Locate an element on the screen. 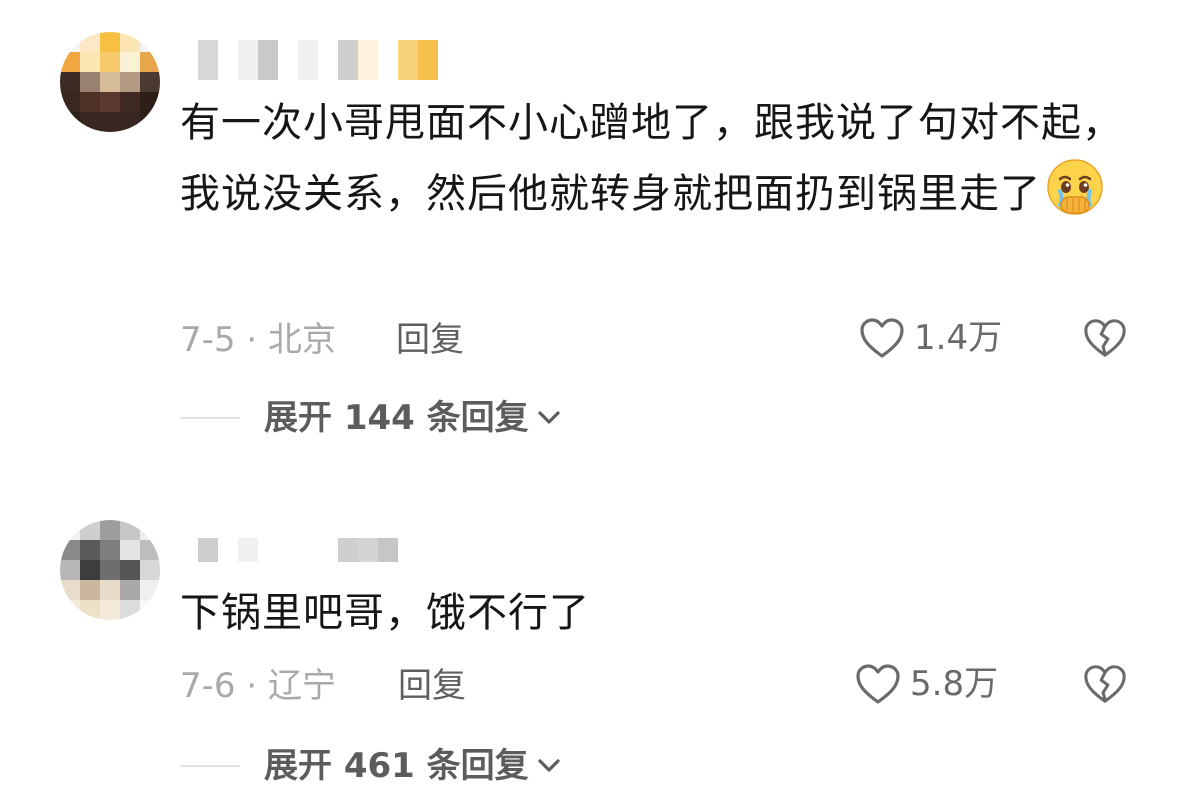  expand-replies-button: 展开 461 条回复 is located at coordinates (370, 766).